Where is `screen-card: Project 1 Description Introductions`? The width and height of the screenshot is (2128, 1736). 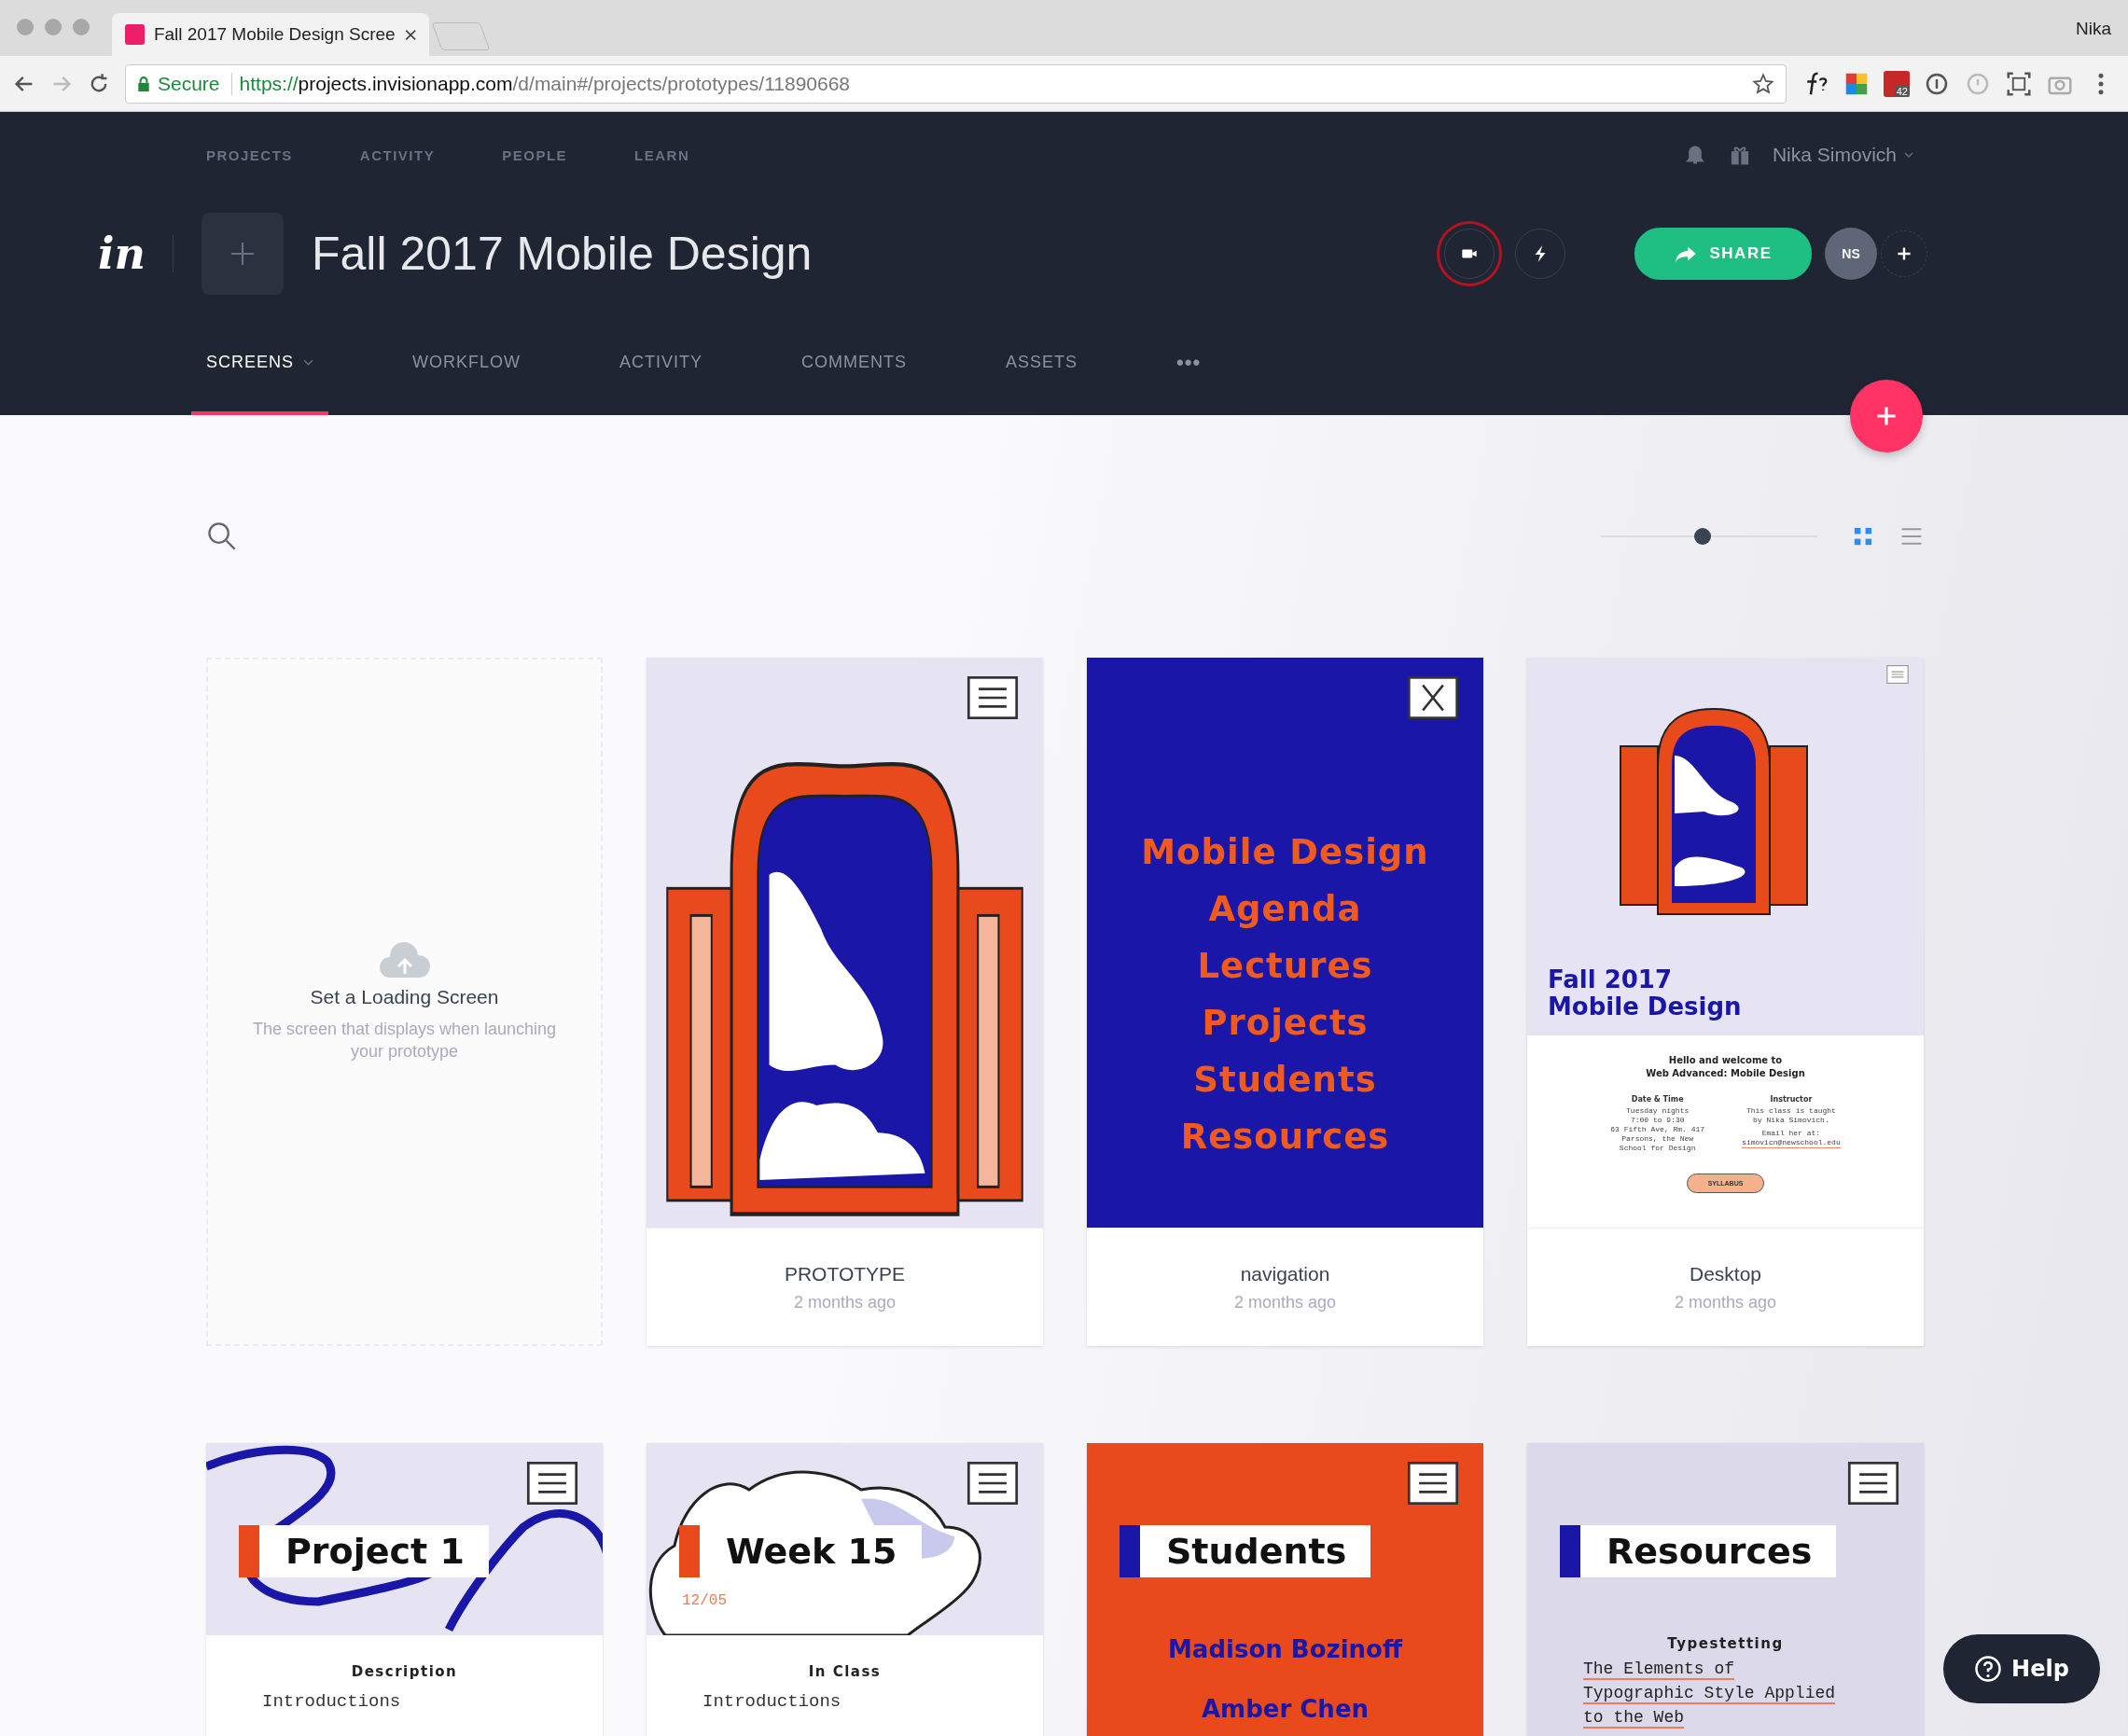 screen-card: Project 1 Description Introductions is located at coordinates (404, 1589).